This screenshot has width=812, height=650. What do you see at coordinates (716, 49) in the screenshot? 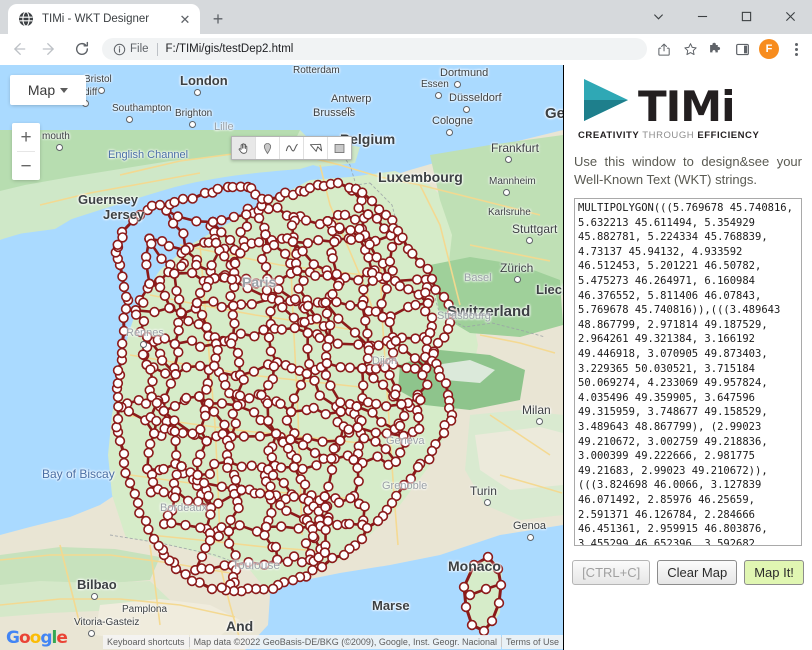
I see `extensions-puzzle-icon` at bounding box center [716, 49].